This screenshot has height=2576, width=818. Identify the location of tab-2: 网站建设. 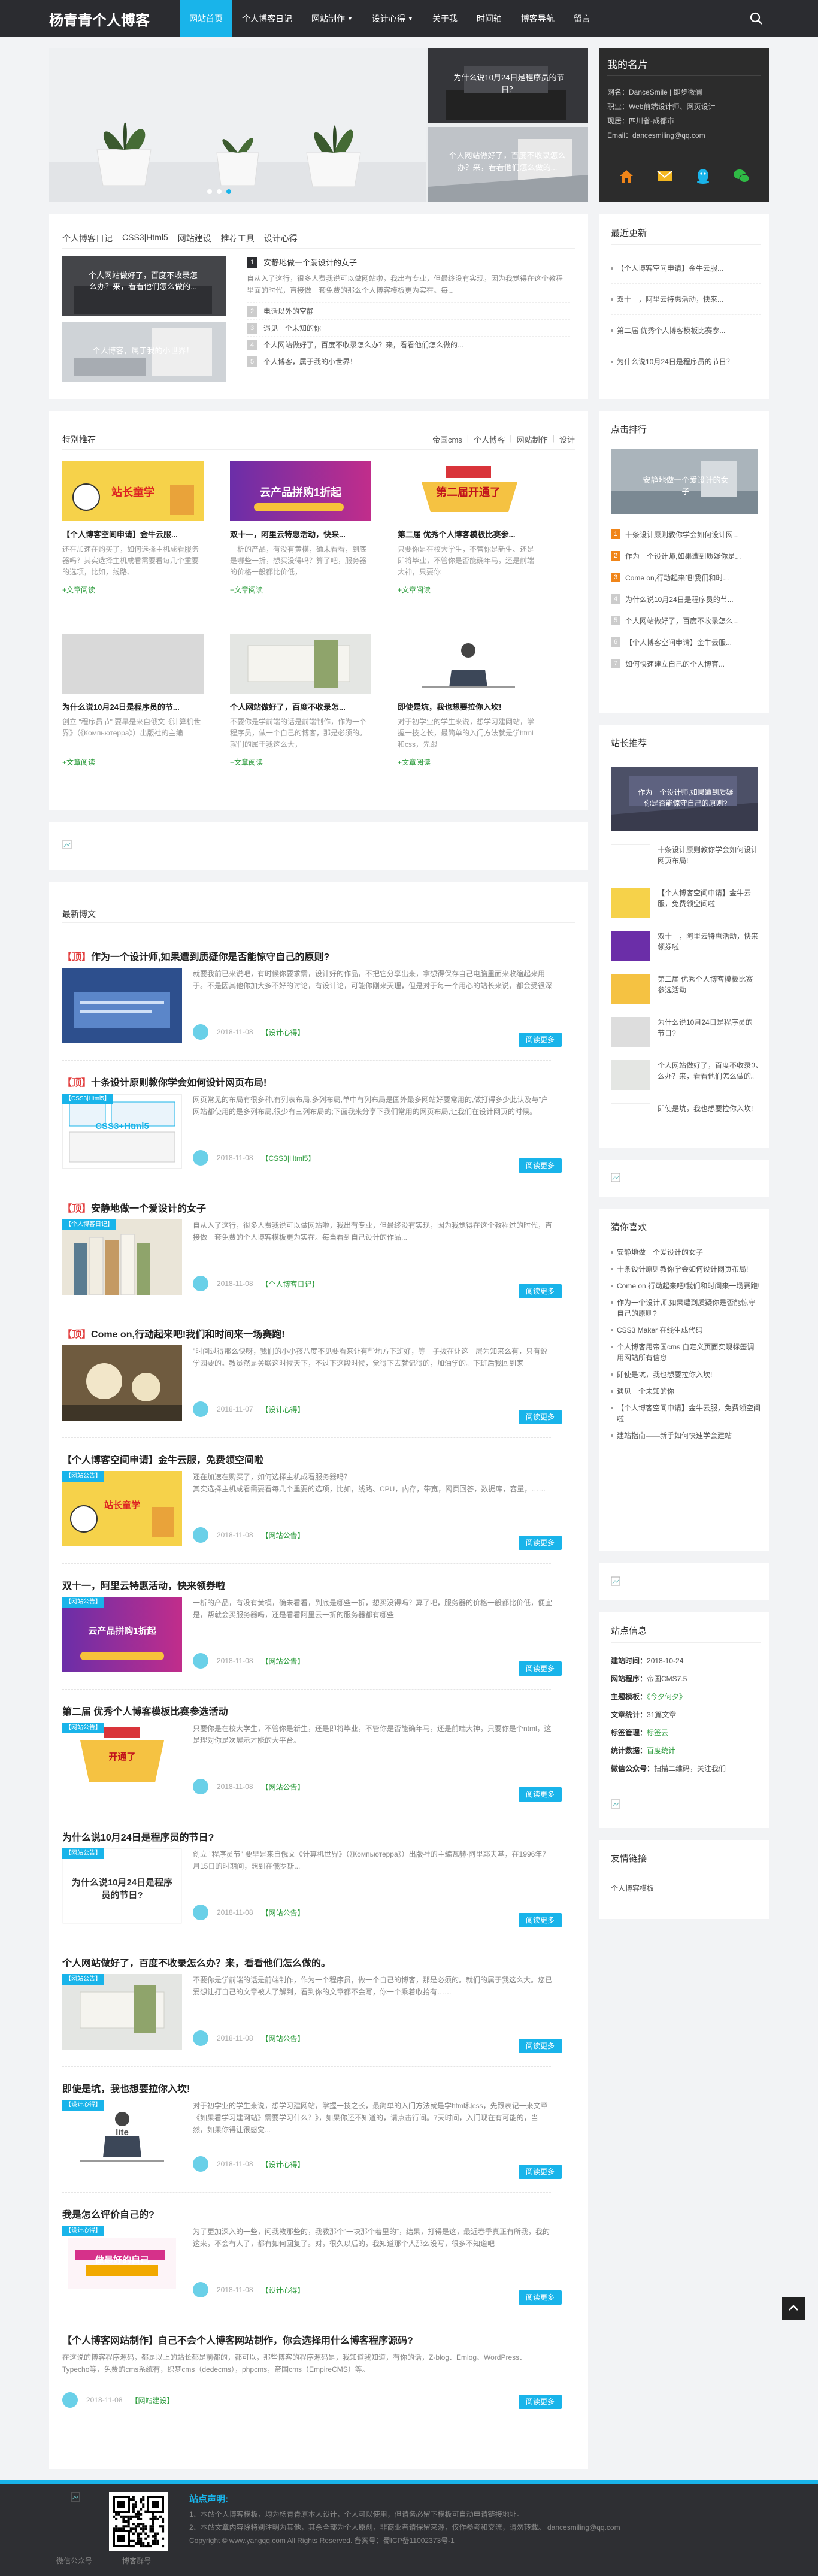
(195, 240).